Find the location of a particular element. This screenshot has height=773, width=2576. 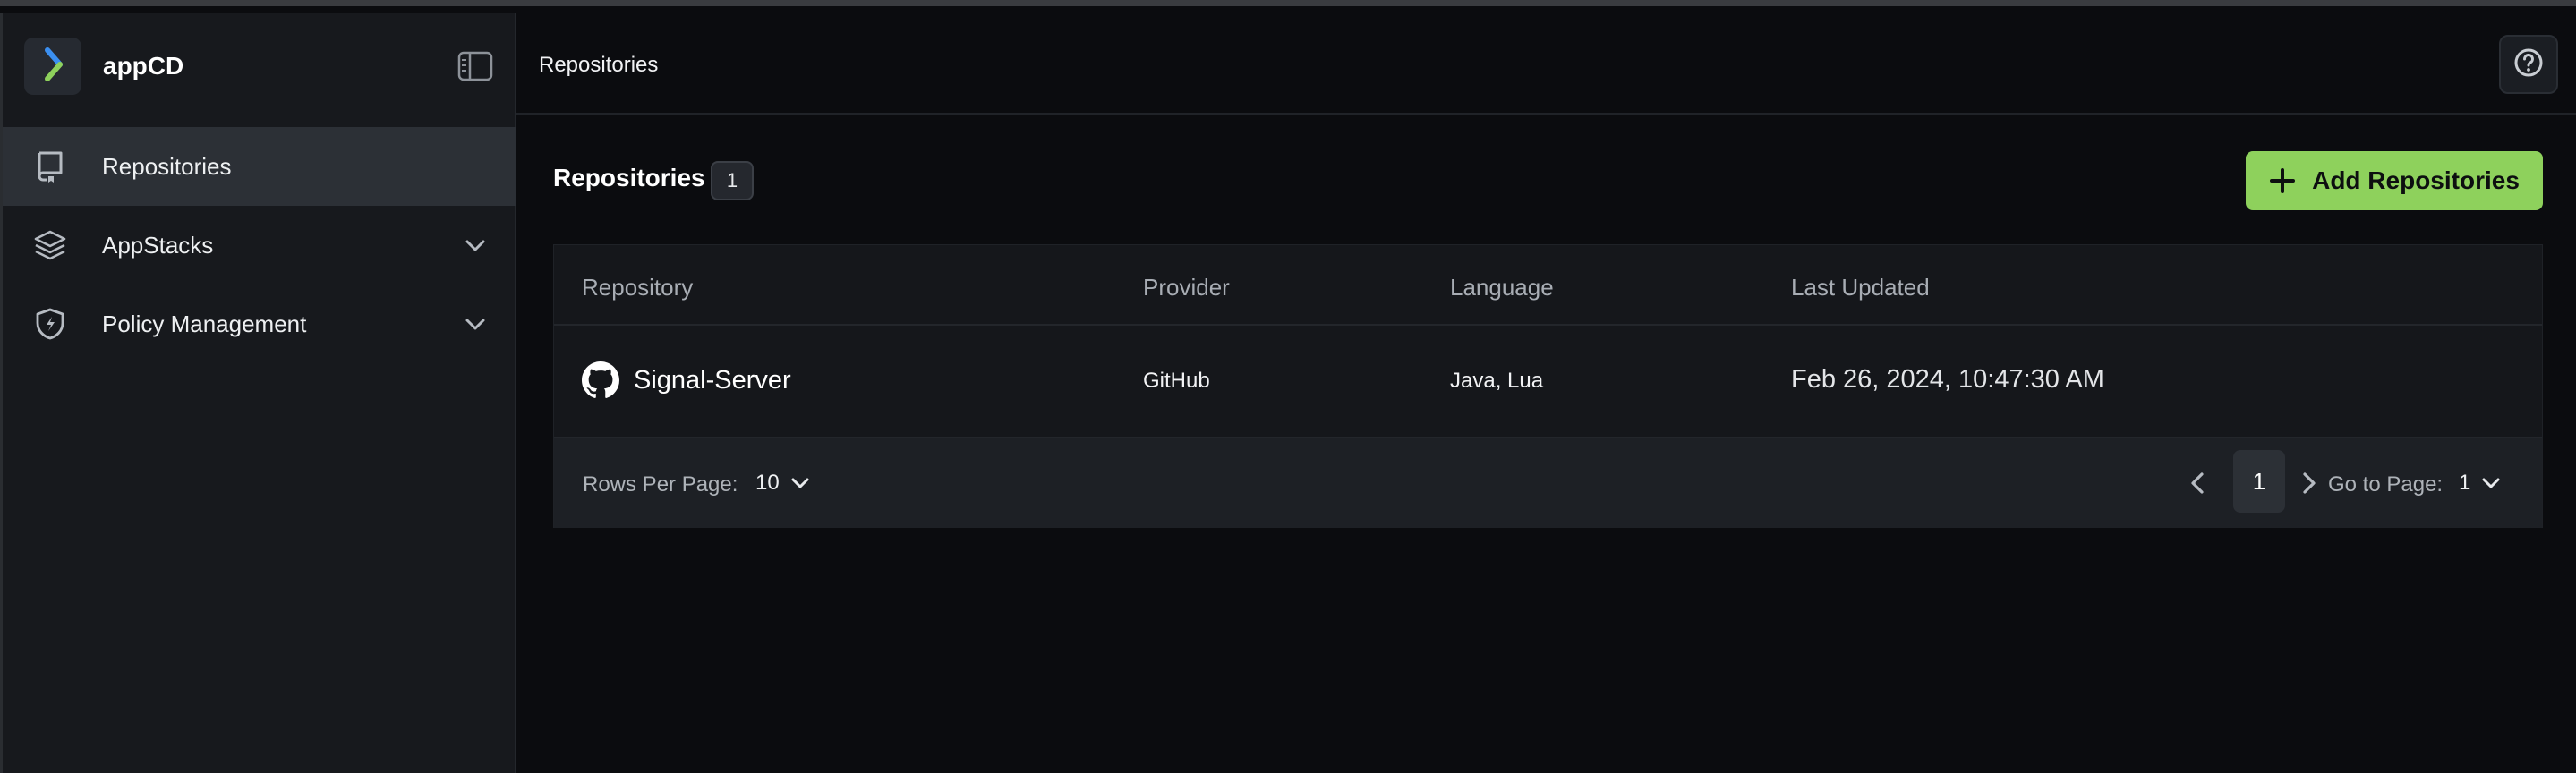

previous-page-icon is located at coordinates (2198, 483).